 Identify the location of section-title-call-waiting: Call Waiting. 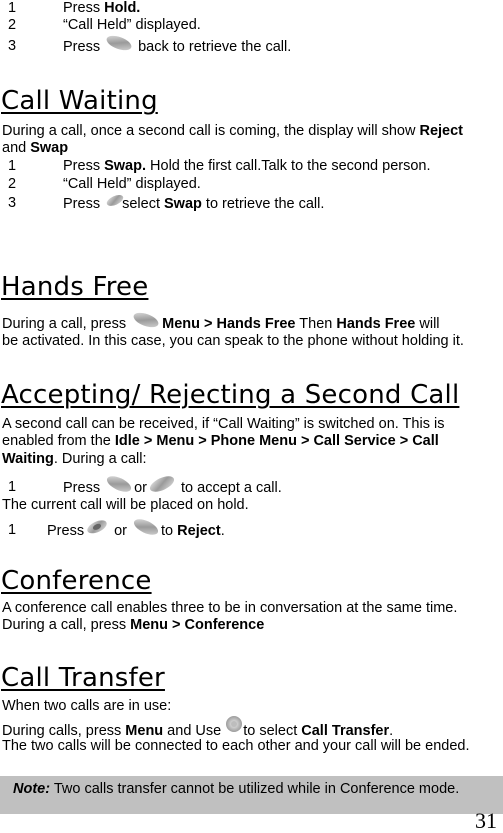
(79, 101).